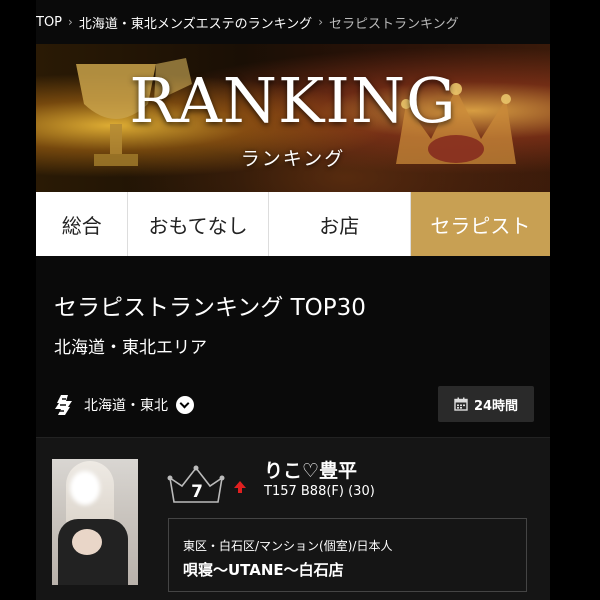 Image resolution: width=600 pixels, height=600 pixels. Describe the element at coordinates (394, 24) in the screenshot. I see `breadcrumb-current: セラピストランキング` at that location.